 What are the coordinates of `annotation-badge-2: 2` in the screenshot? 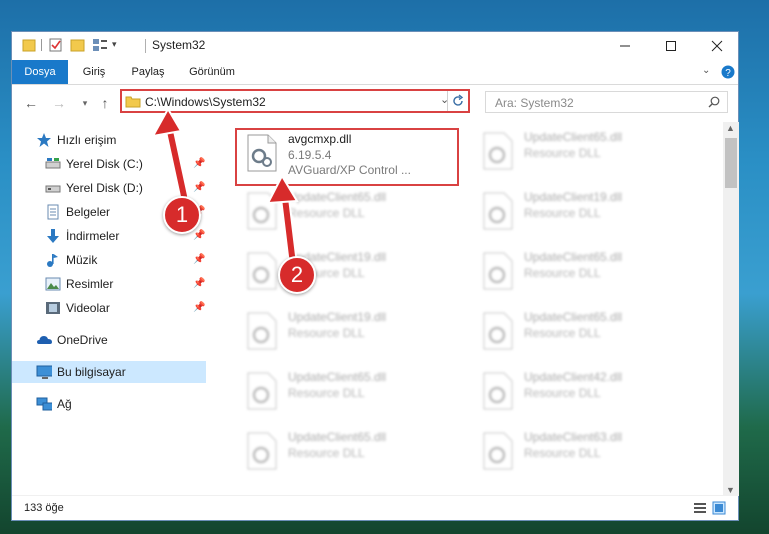 It's located at (297, 275).